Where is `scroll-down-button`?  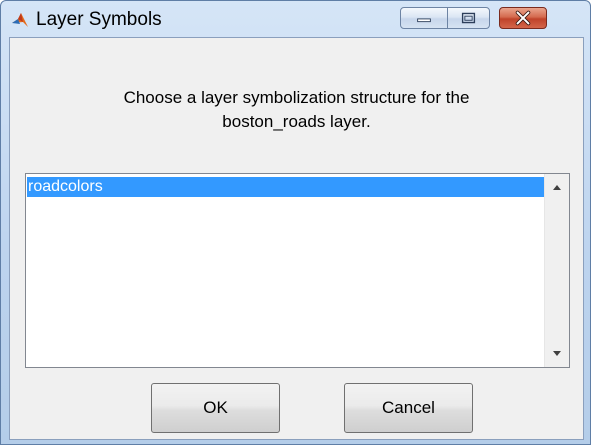 scroll-down-button is located at coordinates (557, 353).